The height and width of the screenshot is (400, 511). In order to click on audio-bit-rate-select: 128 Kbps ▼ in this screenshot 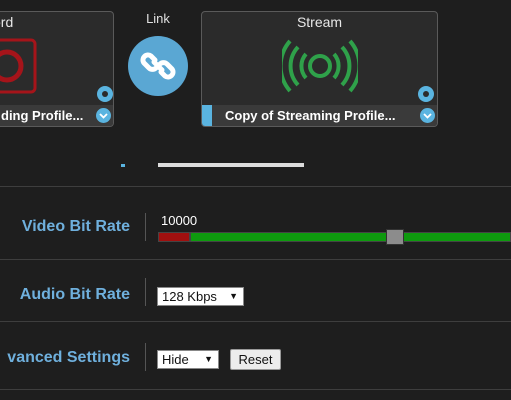, I will do `click(200, 296)`.